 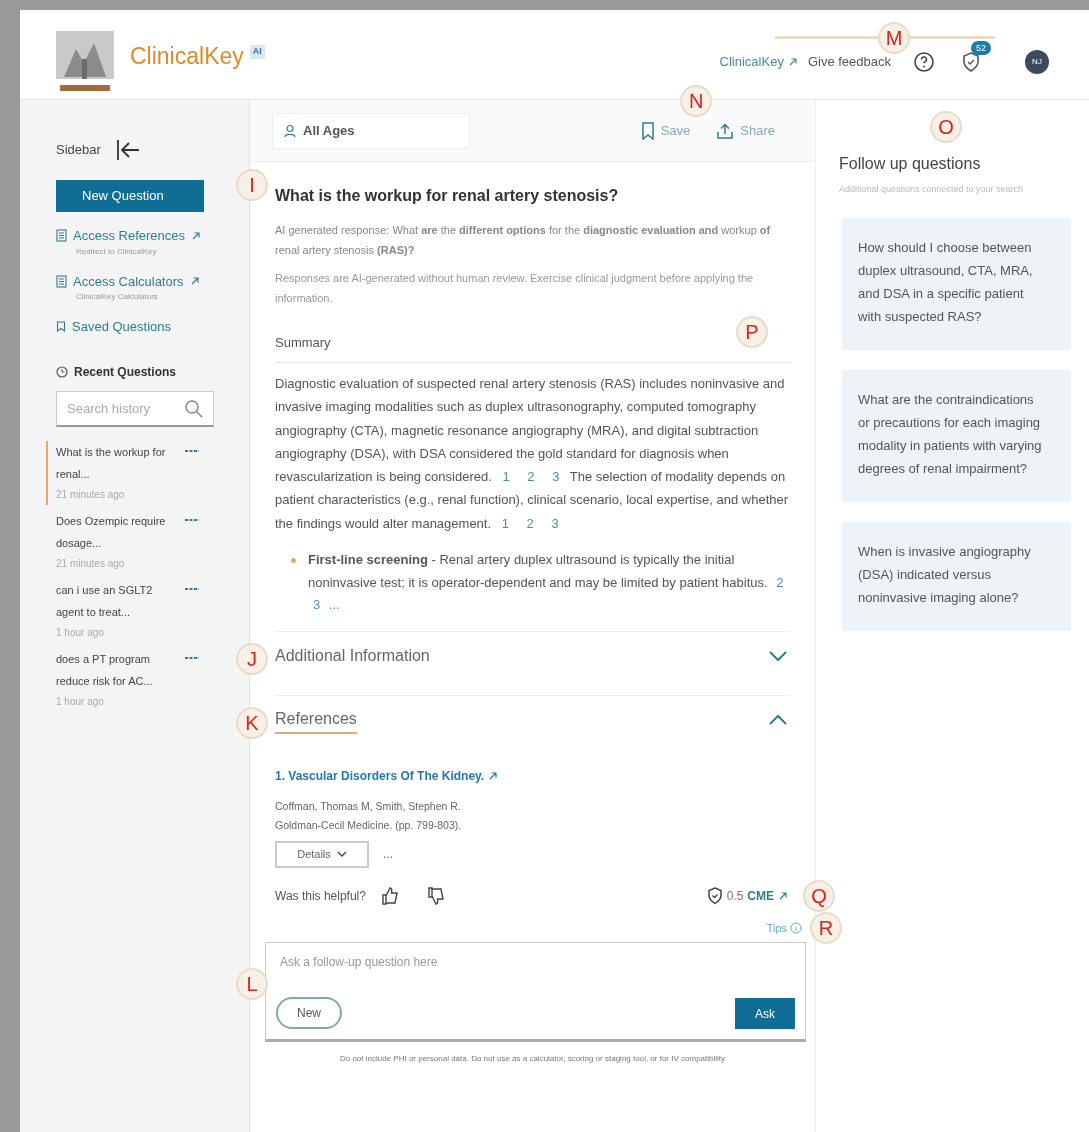 I want to click on thumbs-up-icon, so click(x=389, y=895).